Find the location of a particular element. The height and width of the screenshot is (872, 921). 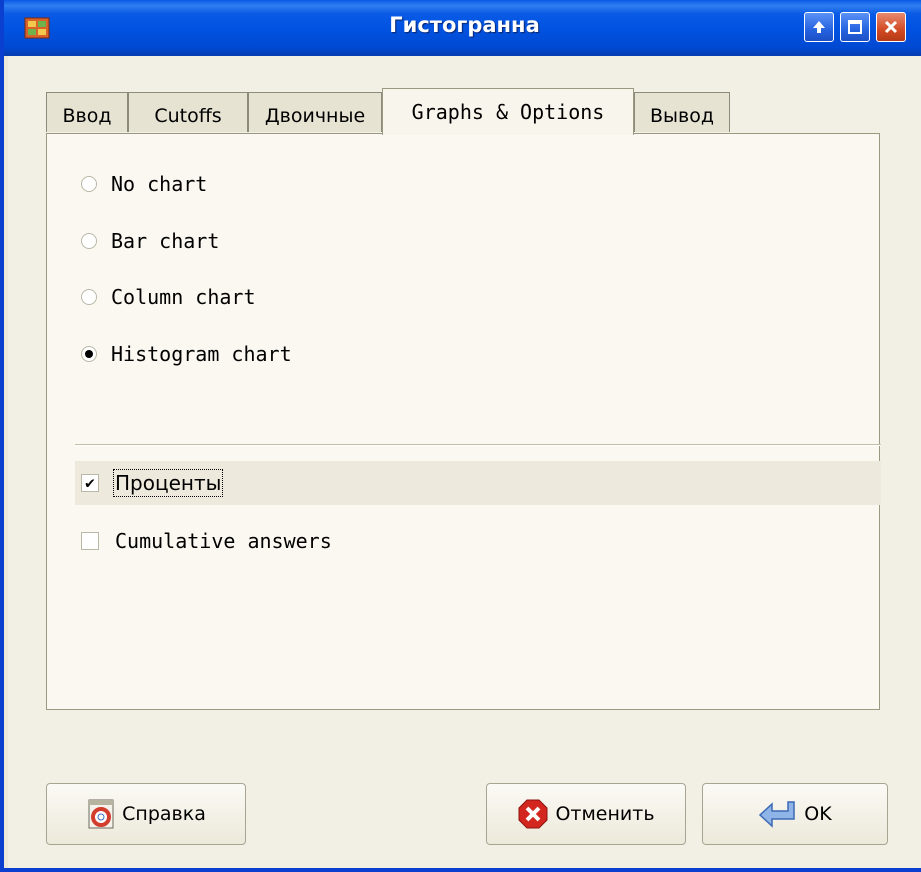

arrow-up-icon is located at coordinates (819, 27).